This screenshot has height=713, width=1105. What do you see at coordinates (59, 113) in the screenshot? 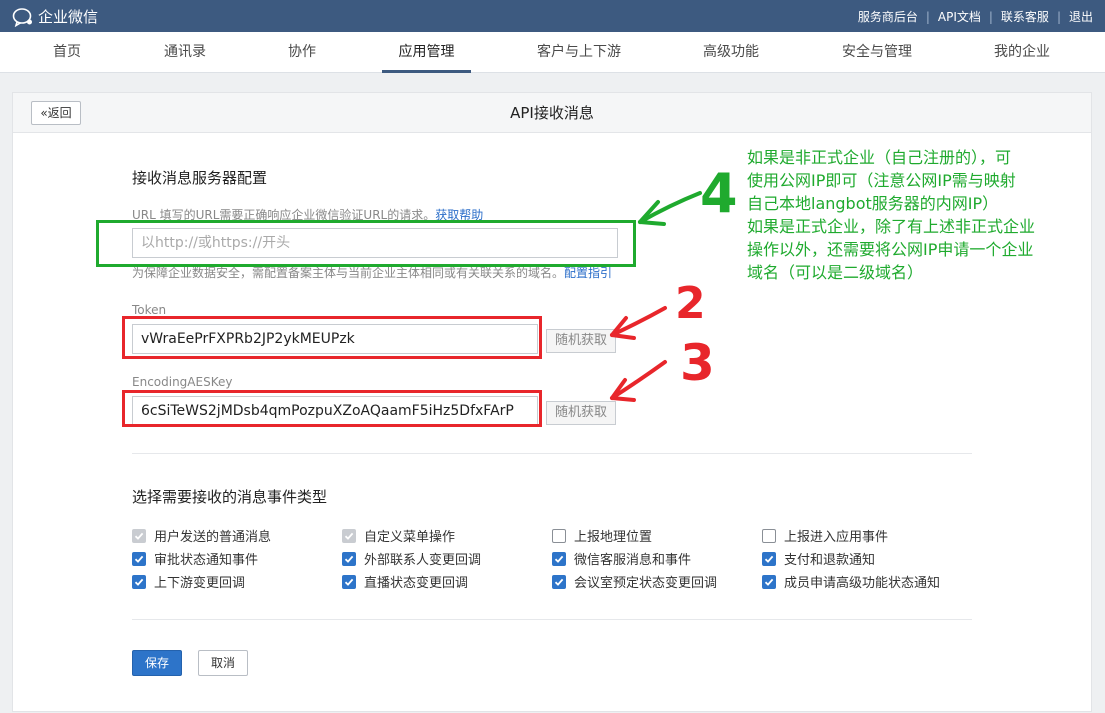
I see `back-label: 返回` at bounding box center [59, 113].